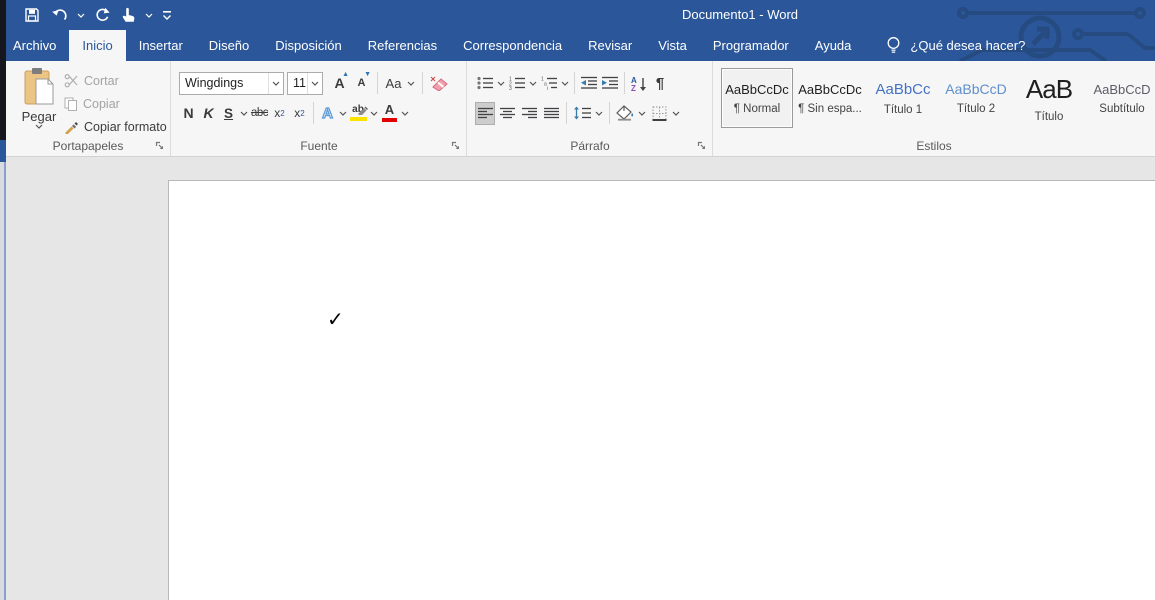 The height and width of the screenshot is (600, 1155). What do you see at coordinates (374, 113) in the screenshot?
I see `highlight-dropdown` at bounding box center [374, 113].